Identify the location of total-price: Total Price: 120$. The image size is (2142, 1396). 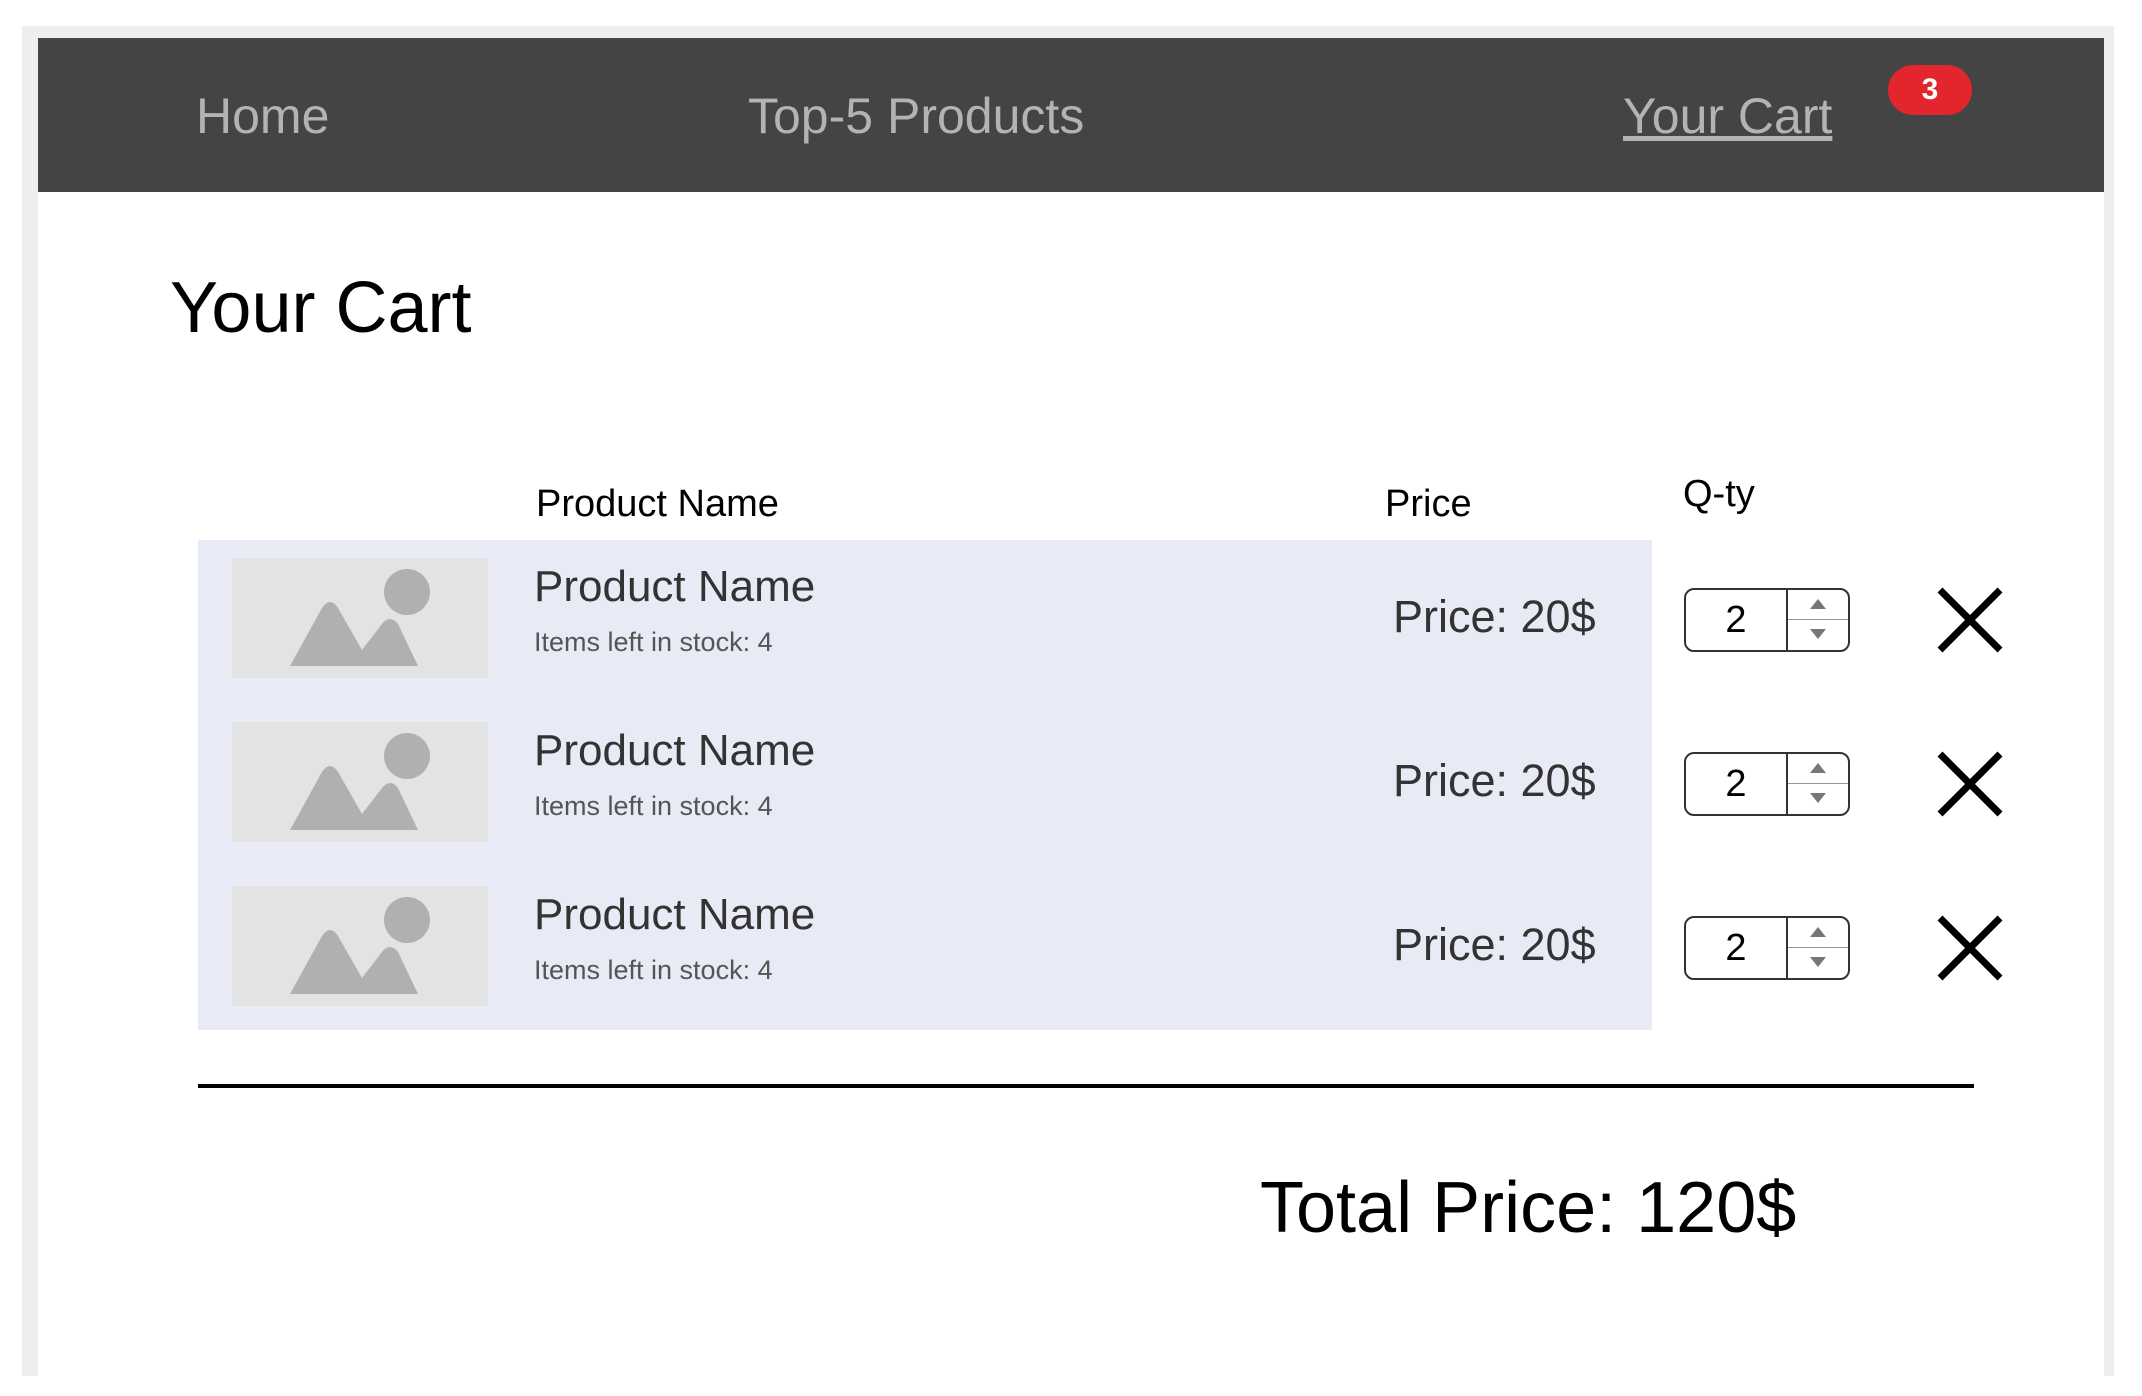
(1528, 1208).